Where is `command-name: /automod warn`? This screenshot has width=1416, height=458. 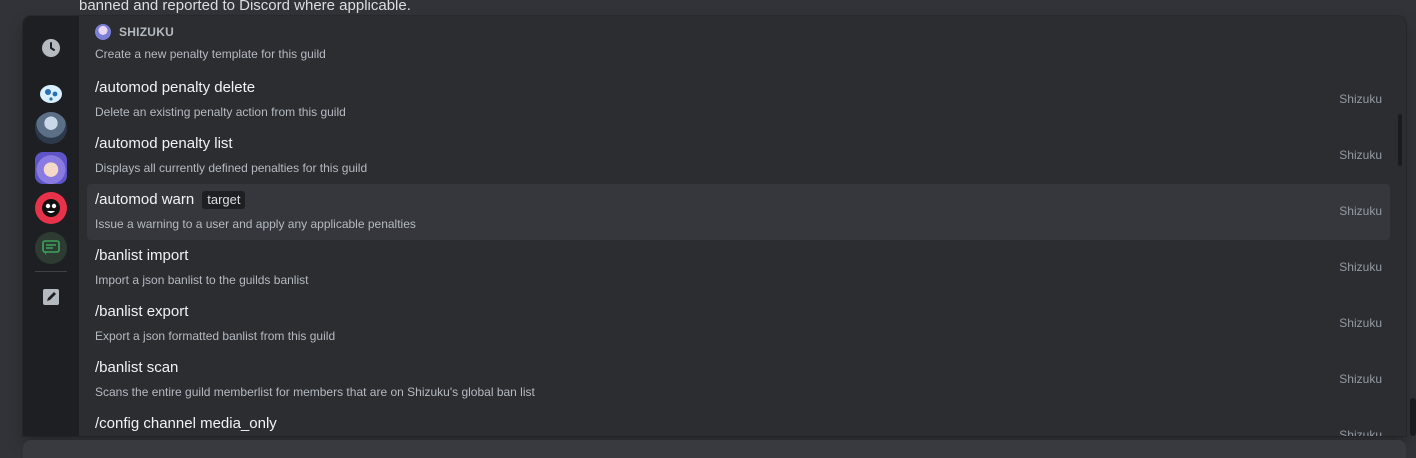 command-name: /automod warn is located at coordinates (145, 199).